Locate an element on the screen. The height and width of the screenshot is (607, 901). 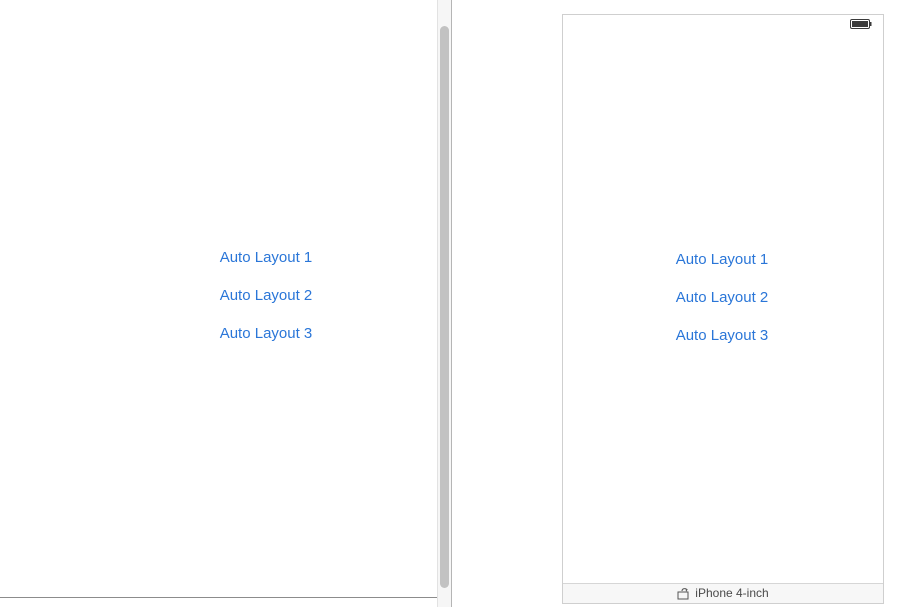
device-label: iPhone 4-inch is located at coordinates (732, 593).